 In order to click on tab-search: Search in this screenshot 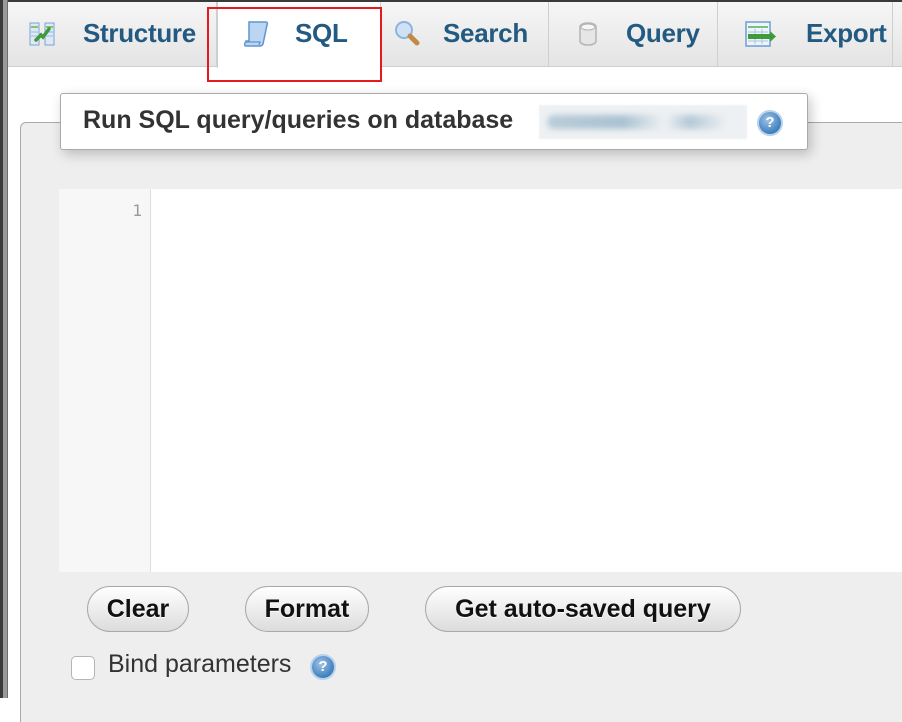, I will do `click(465, 34)`.